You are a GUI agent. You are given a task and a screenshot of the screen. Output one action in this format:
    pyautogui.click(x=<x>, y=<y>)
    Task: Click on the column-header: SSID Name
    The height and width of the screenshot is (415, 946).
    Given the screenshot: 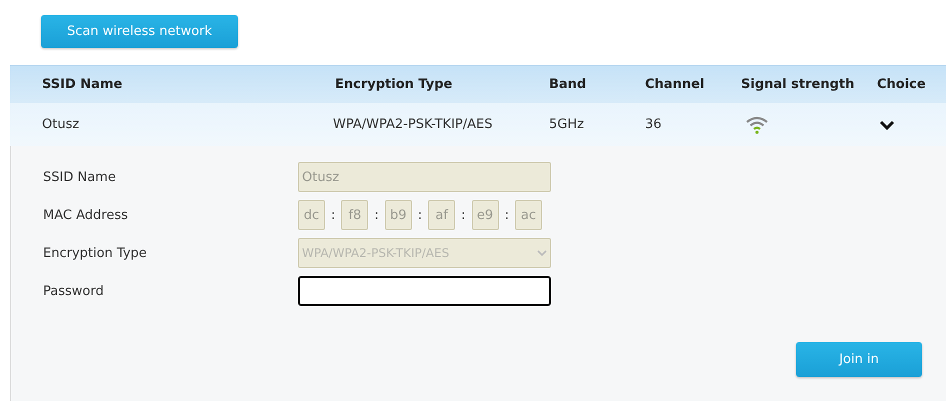 What is the action you would take?
    pyautogui.click(x=83, y=84)
    